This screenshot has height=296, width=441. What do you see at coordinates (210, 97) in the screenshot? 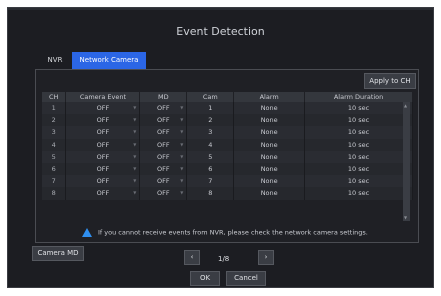
I see `col-header-cam: Cam` at bounding box center [210, 97].